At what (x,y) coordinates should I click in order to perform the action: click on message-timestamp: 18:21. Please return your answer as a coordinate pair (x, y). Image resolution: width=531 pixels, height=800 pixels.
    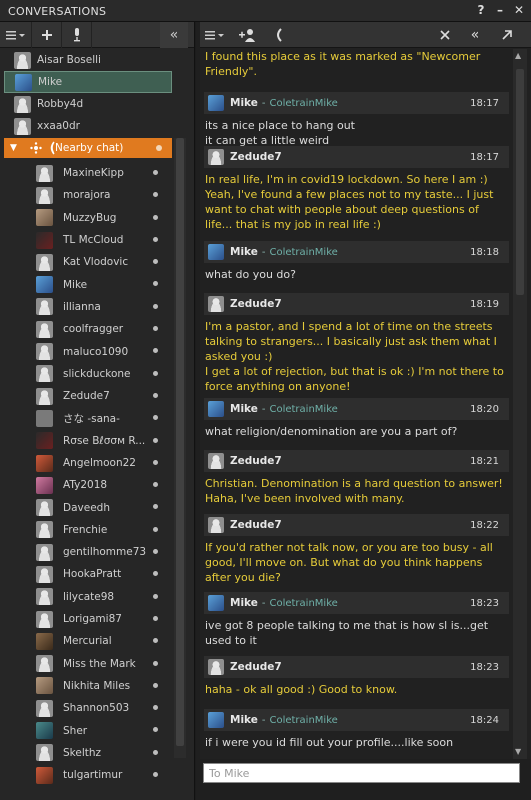
    Looking at the image, I should click on (484, 461).